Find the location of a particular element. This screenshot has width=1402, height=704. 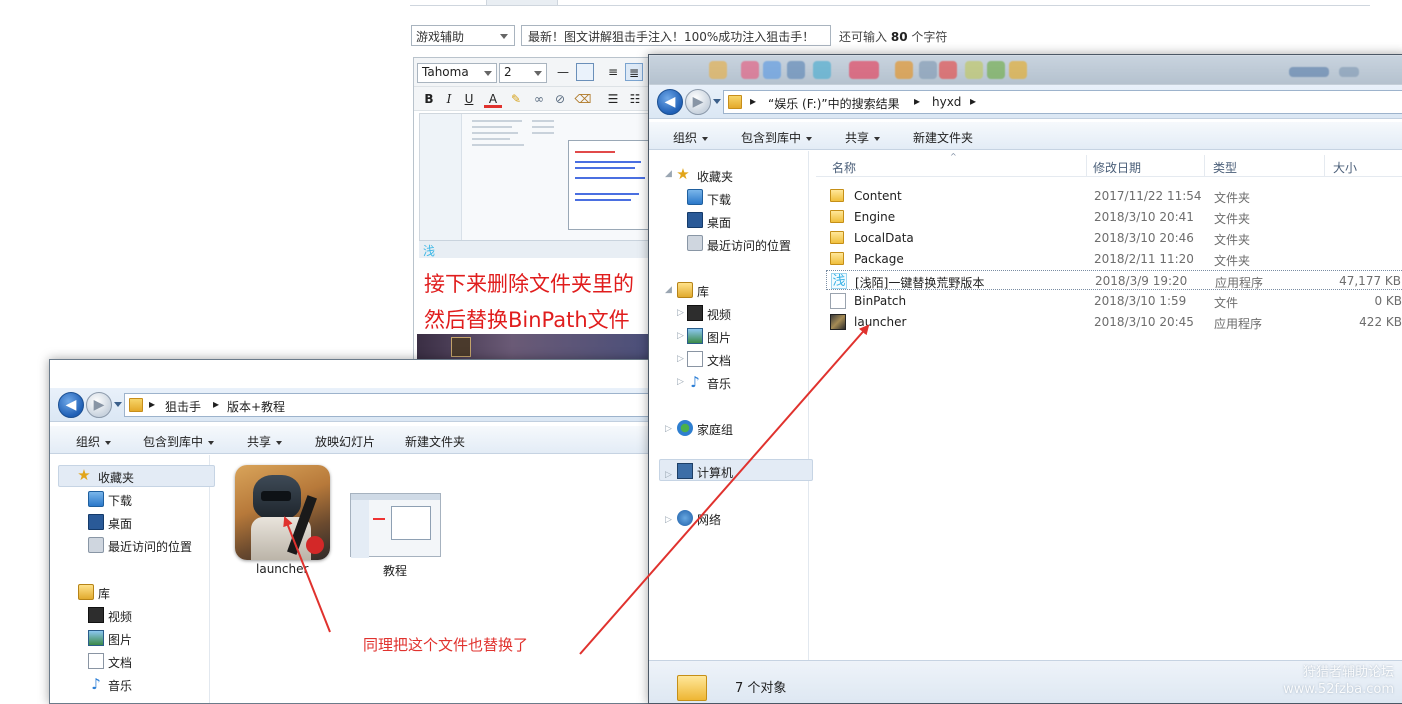

clear-format-icon: ⌫ is located at coordinates (583, 99).